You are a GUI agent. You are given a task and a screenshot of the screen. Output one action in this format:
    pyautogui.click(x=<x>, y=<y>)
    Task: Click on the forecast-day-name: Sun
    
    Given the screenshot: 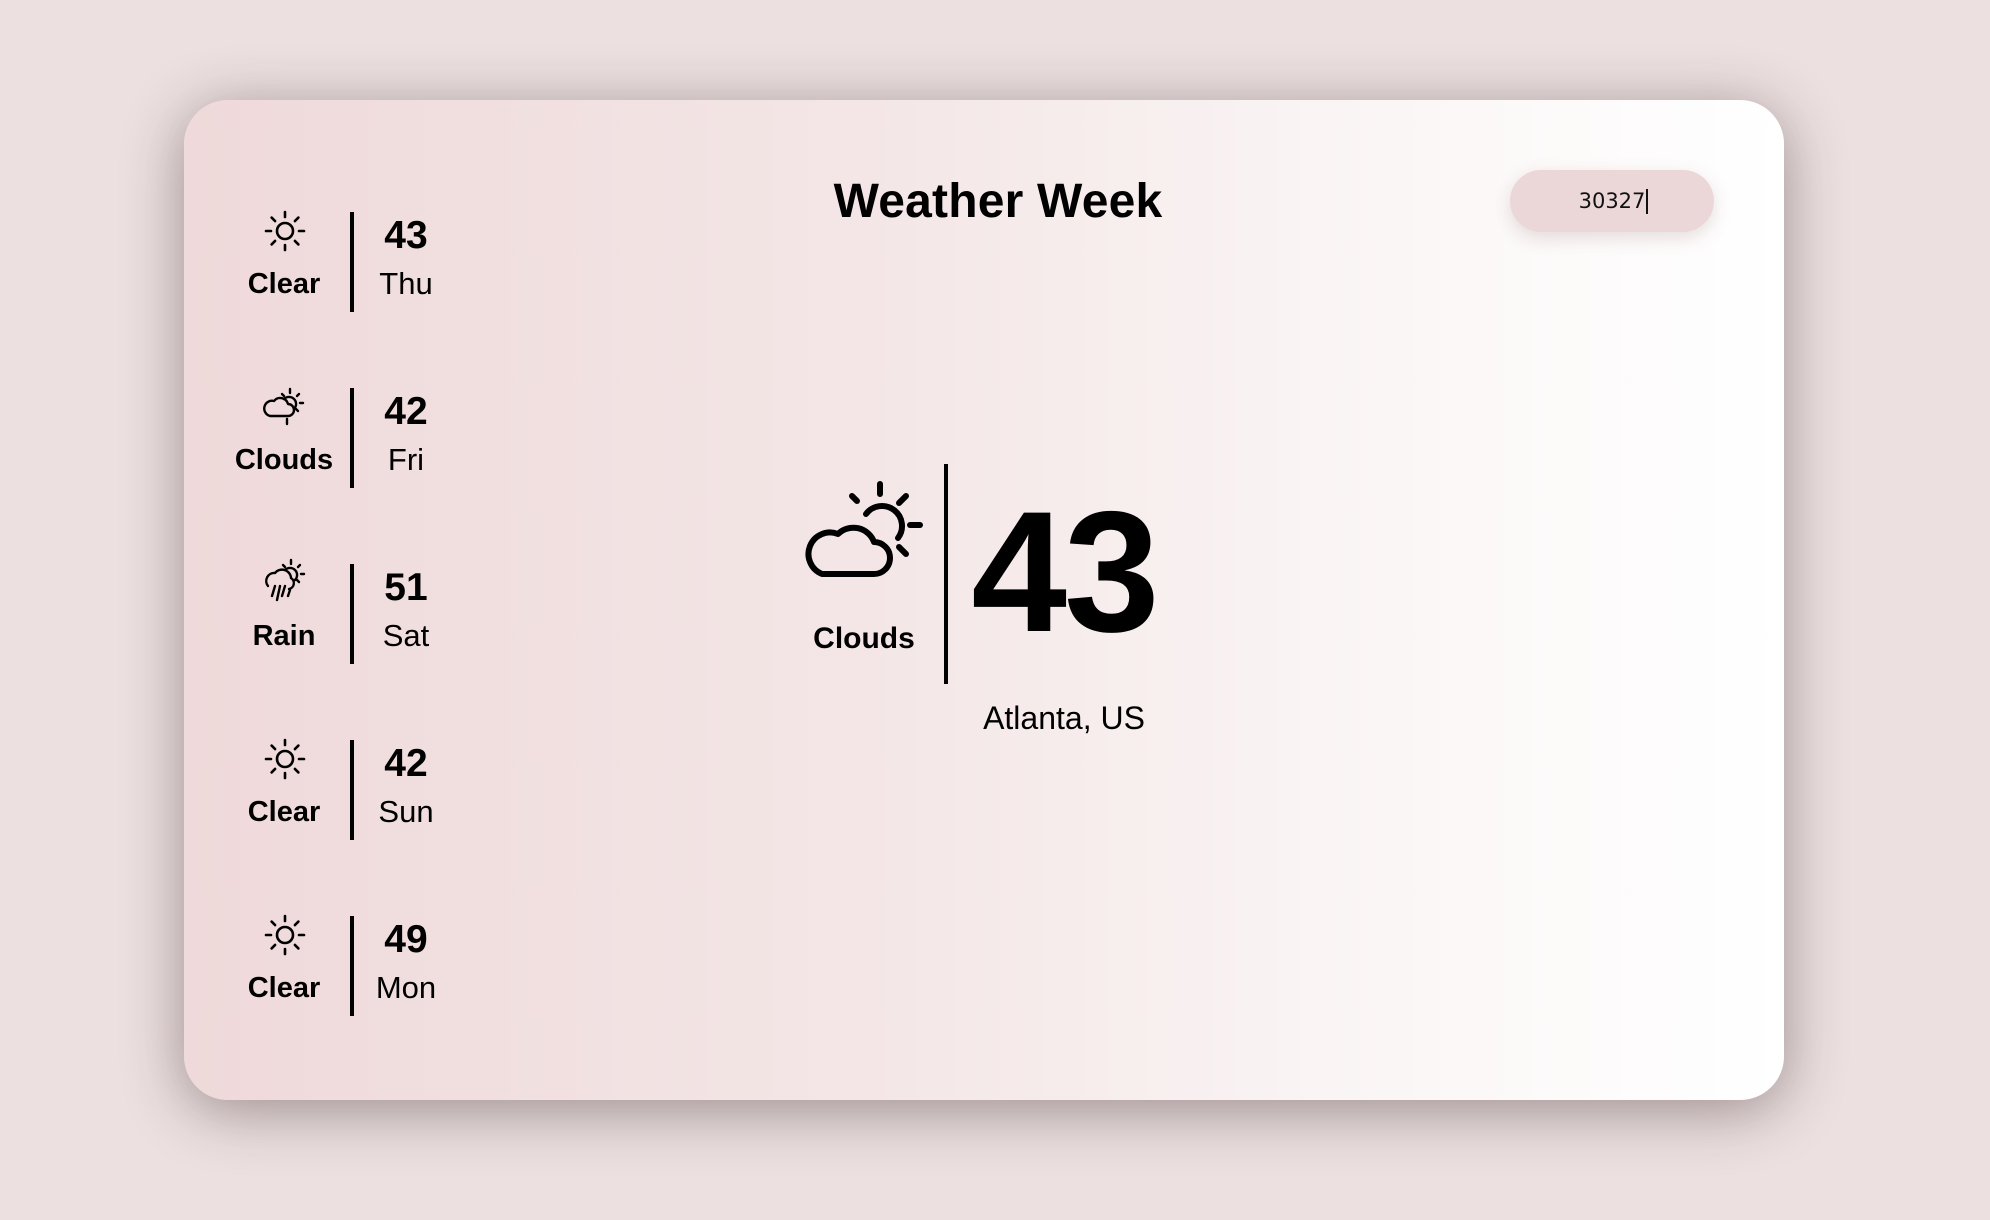 What is the action you would take?
    pyautogui.click(x=406, y=811)
    